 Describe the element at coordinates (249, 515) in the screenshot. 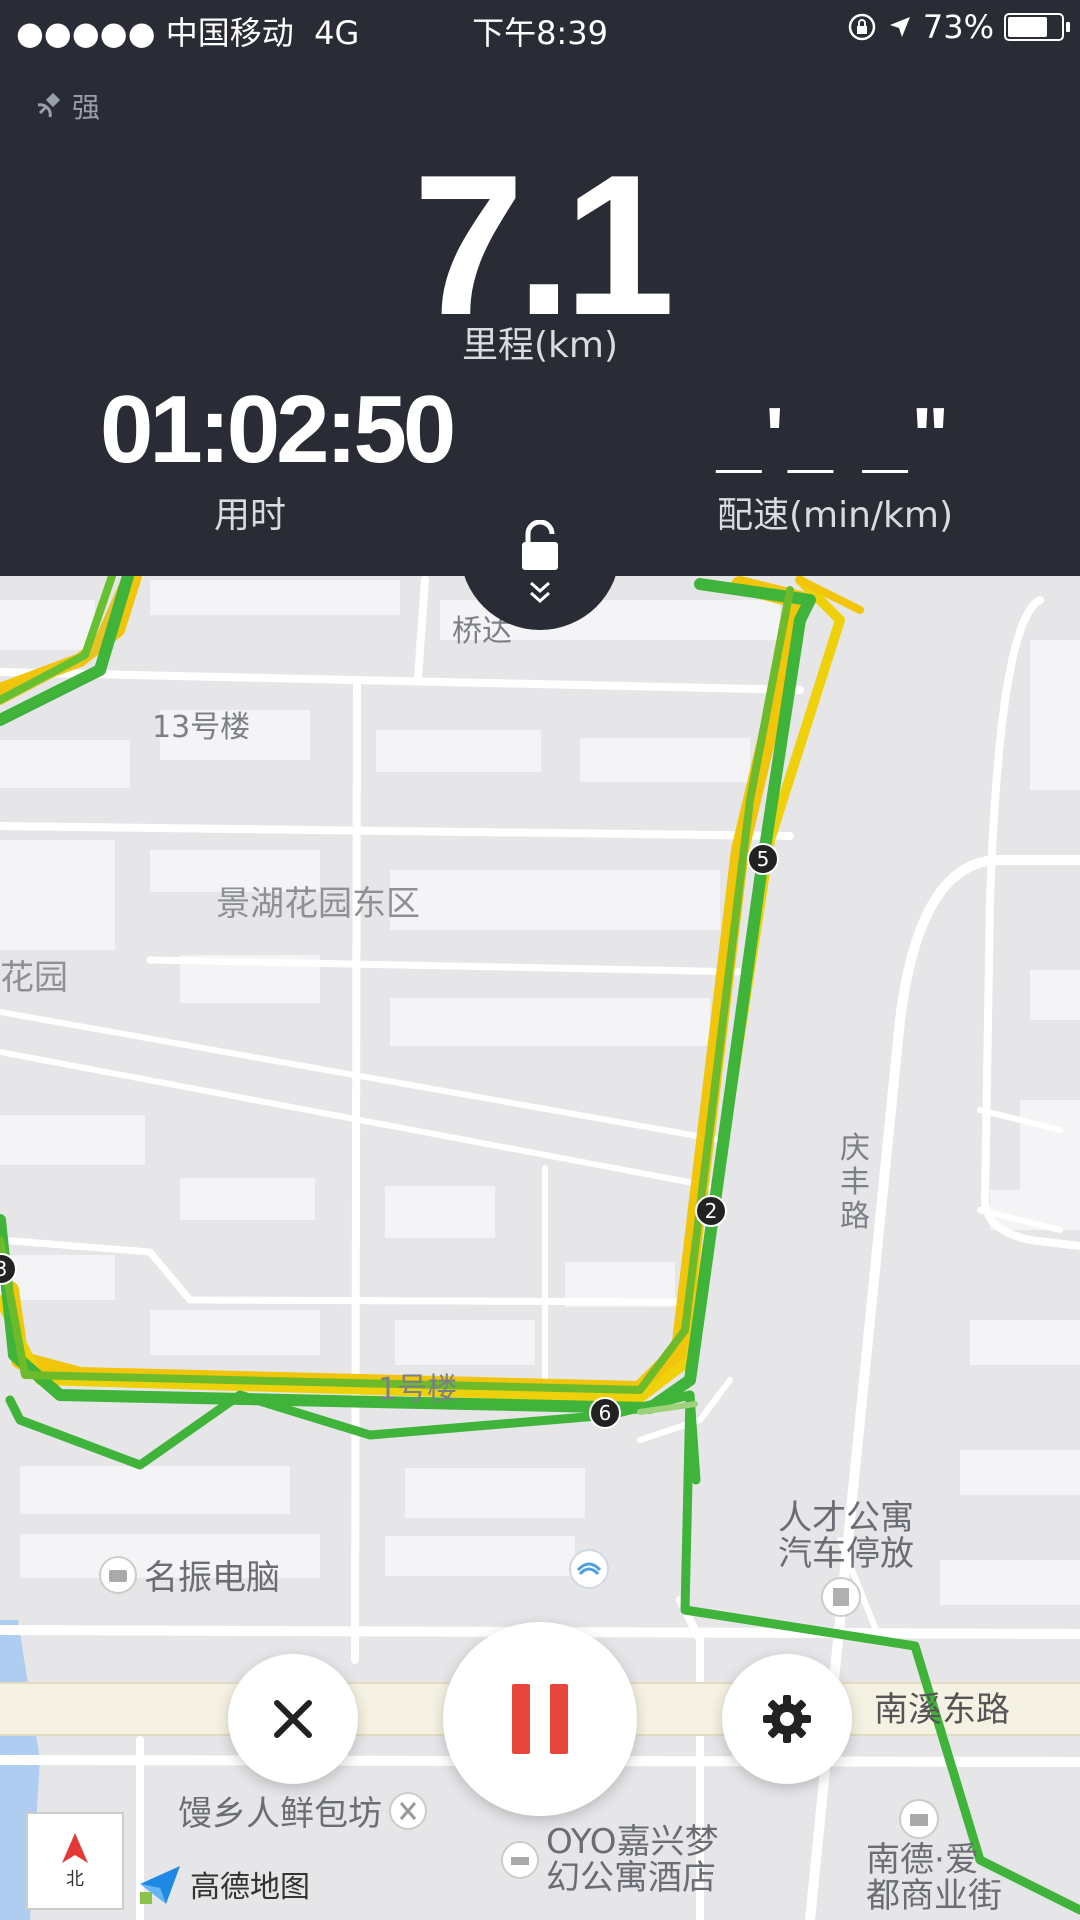

I see `duration-label: 用时` at that location.